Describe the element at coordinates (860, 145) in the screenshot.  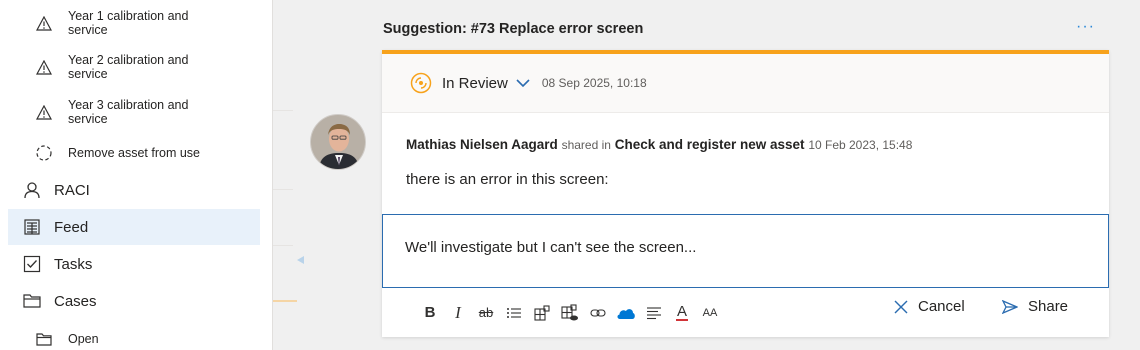
I see `post-timestamp: 10 Feb 2023, 15:48` at that location.